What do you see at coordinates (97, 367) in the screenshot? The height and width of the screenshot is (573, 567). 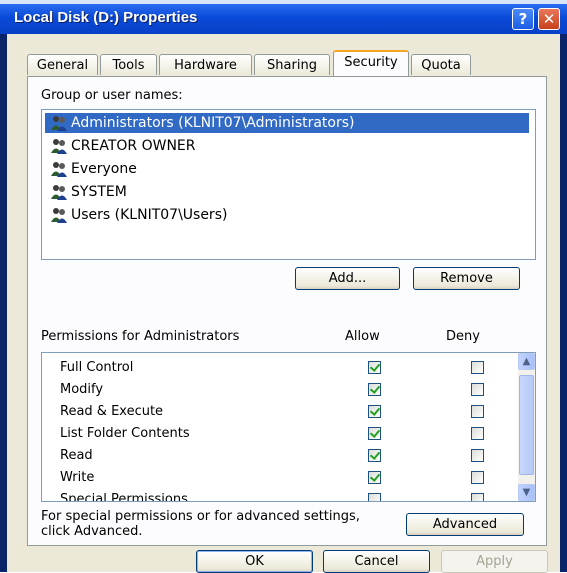 I see `permission-name: Full Control` at bounding box center [97, 367].